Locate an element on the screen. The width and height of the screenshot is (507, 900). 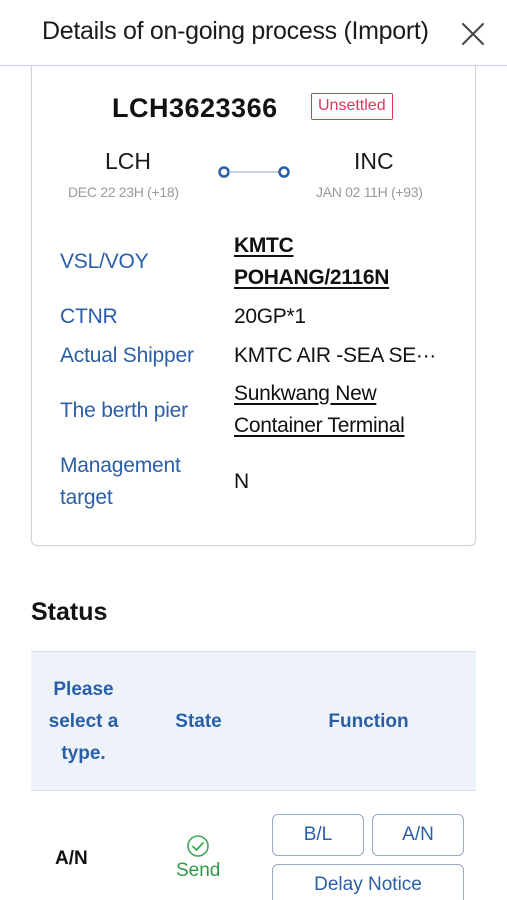
status-badge: Unsettled is located at coordinates (352, 106).